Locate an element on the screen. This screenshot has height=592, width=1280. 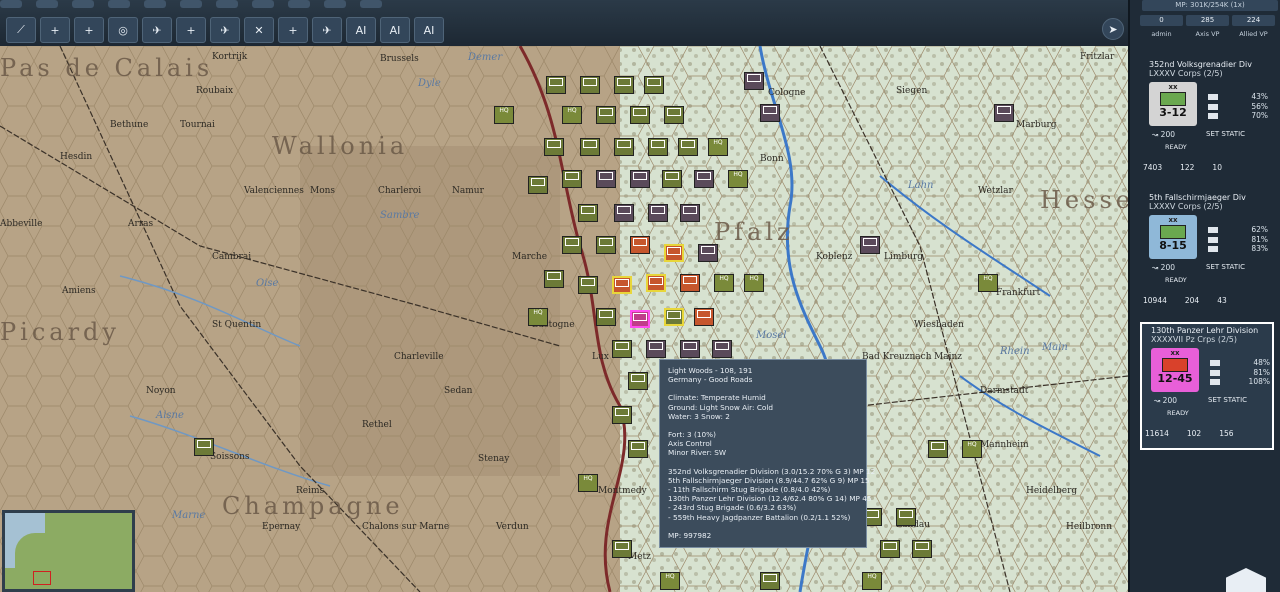
army-icon: + is located at coordinates (89, 30).